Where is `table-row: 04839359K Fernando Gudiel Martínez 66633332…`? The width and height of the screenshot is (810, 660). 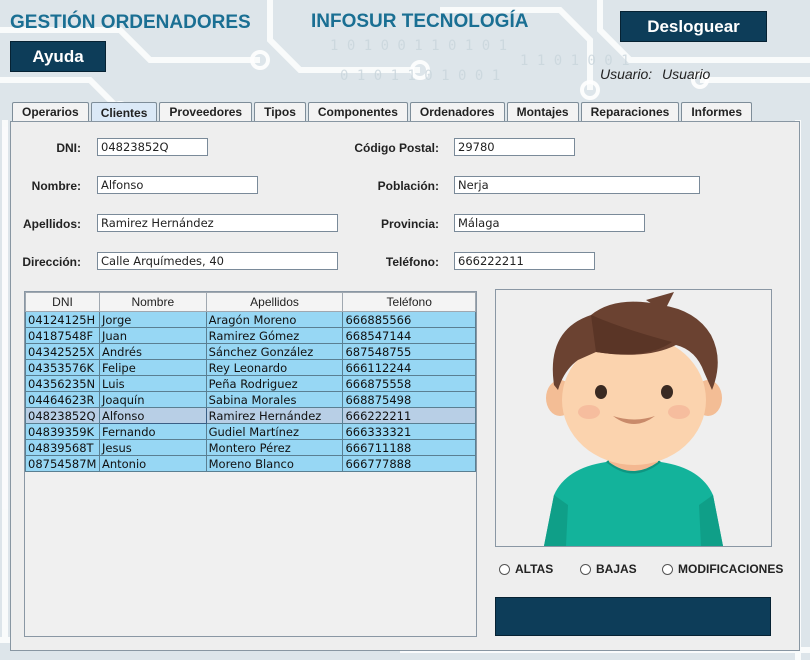 table-row: 04839359K Fernando Gudiel Martínez 66633332… is located at coordinates (250, 431).